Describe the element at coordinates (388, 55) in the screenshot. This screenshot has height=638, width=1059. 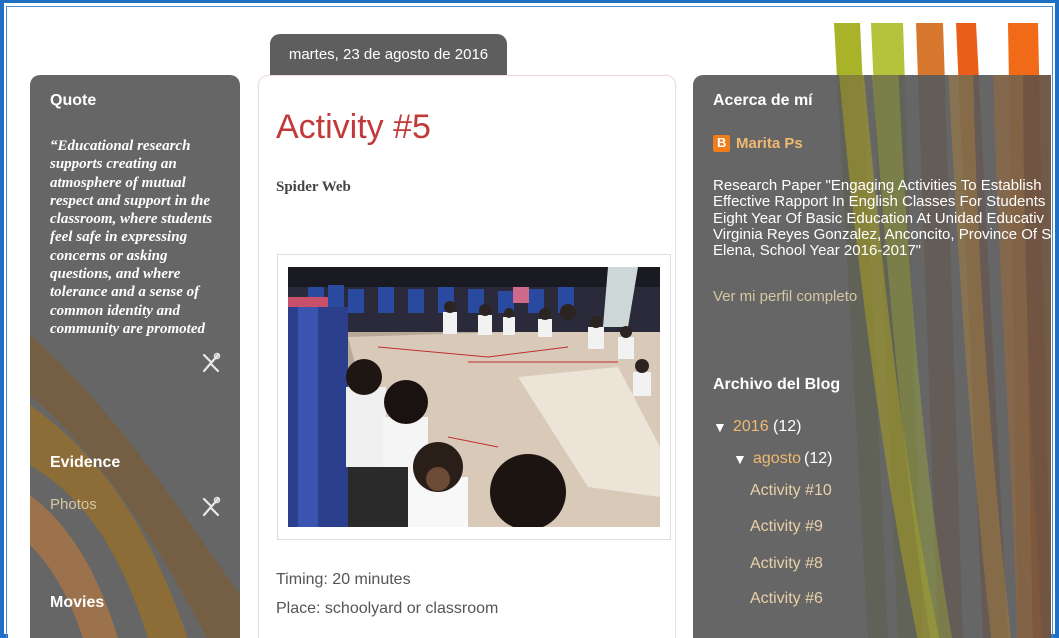
I see `post-date-header: martes, 23 de agosto de 2016` at that location.